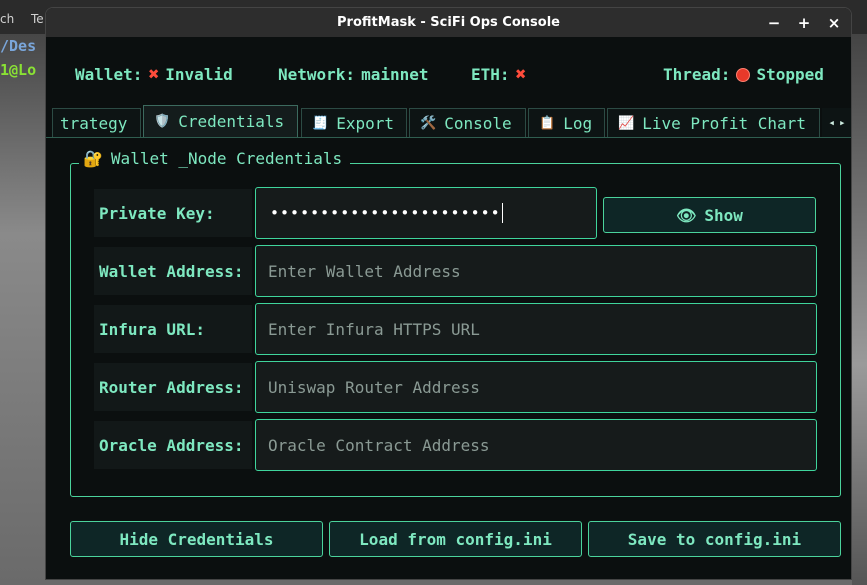 The image size is (867, 585). Describe the element at coordinates (724, 123) in the screenshot. I see `tab-label: Live Profit Chart` at that location.